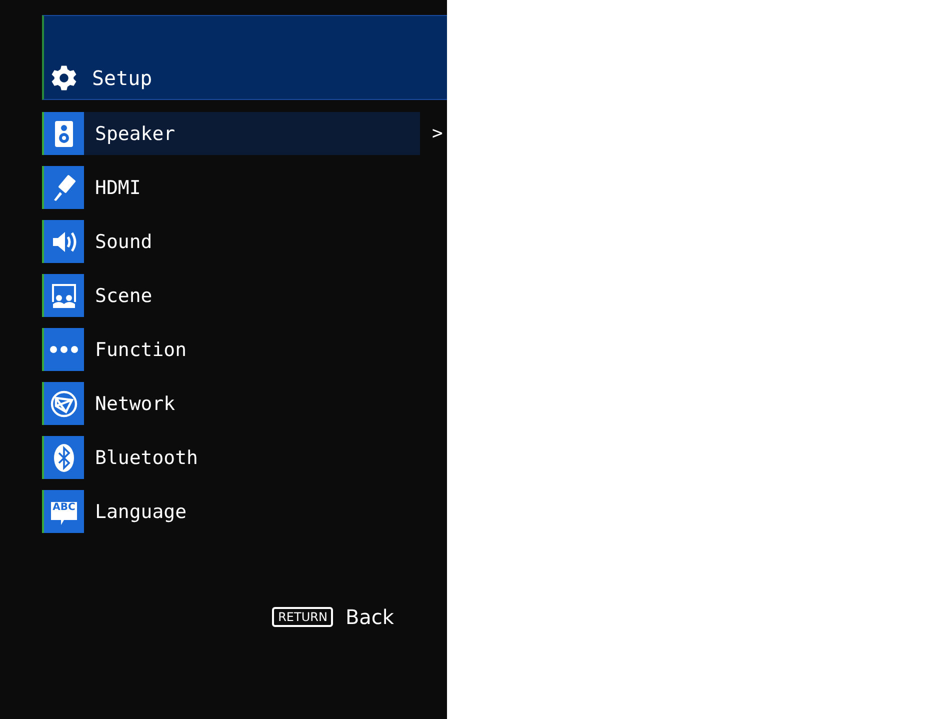  What do you see at coordinates (252, 241) in the screenshot?
I see `menu-item: Sound` at bounding box center [252, 241].